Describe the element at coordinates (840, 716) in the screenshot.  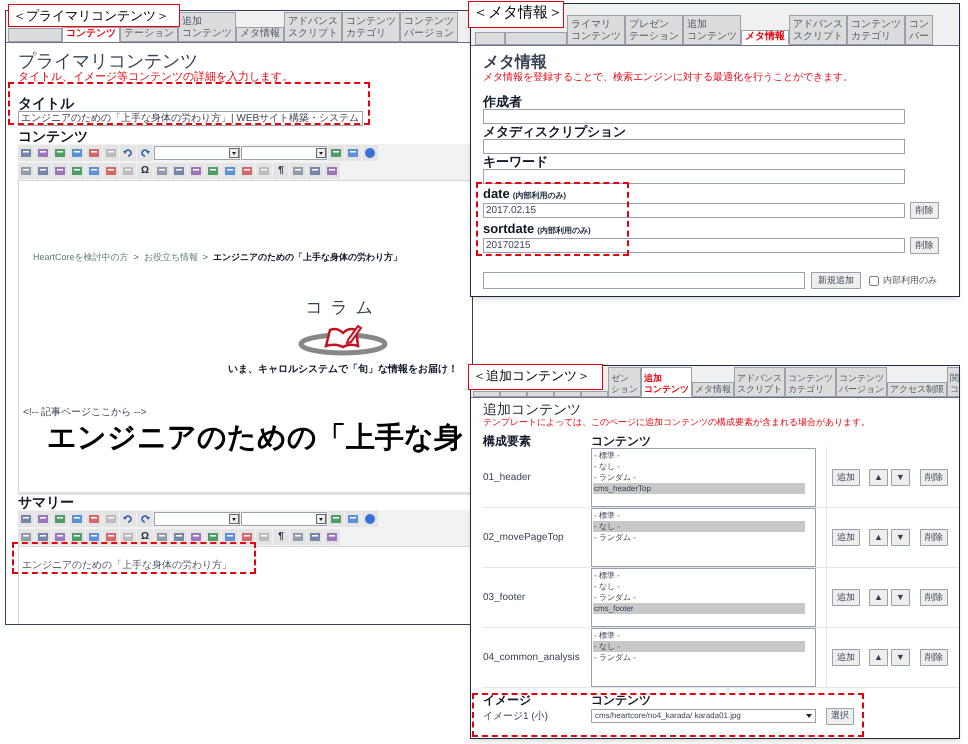
I see `button: 選択` at that location.